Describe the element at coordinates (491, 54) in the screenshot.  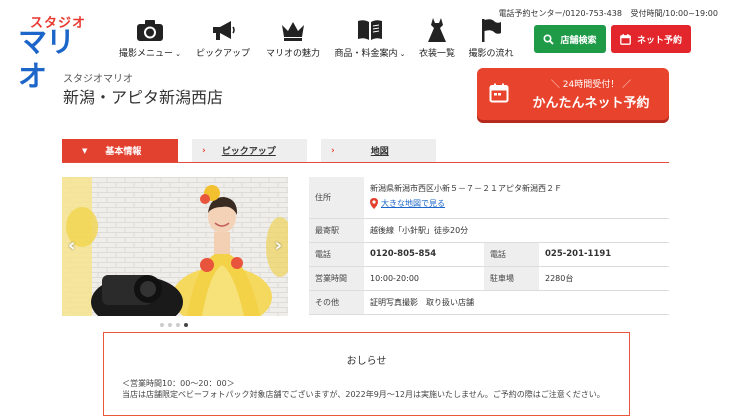
I see `nav-label-flow: 撮影の流れ` at that location.